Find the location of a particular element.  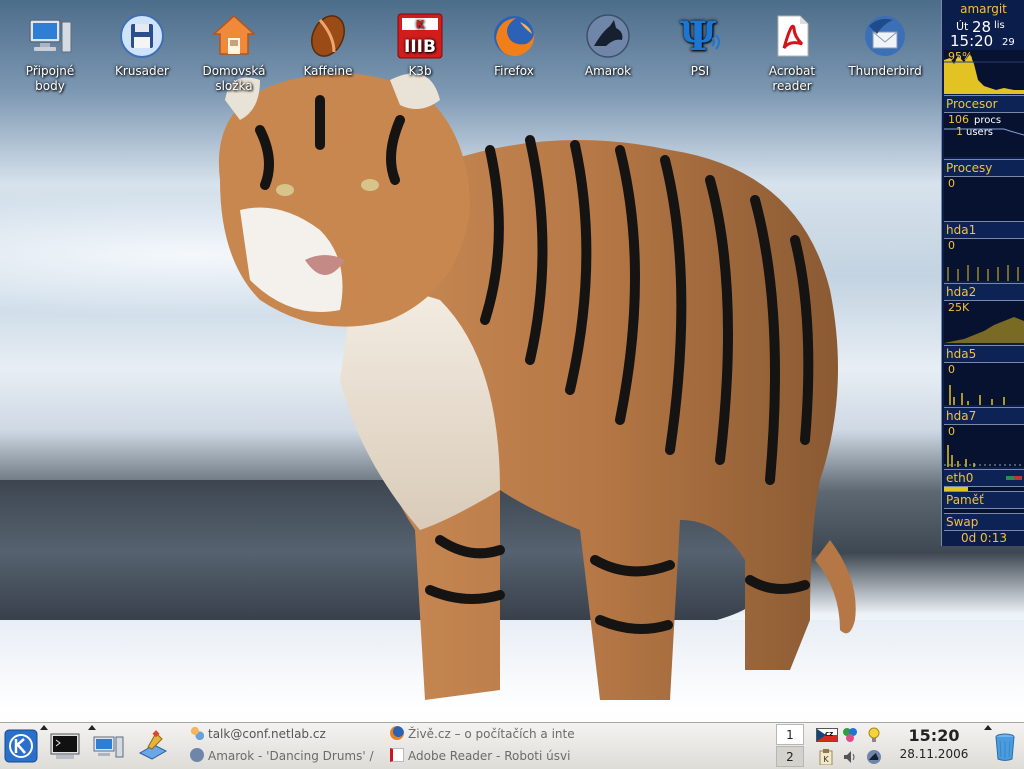

task-amarok: Amarok - 'Dancing Drums' / is located at coordinates (285, 756).